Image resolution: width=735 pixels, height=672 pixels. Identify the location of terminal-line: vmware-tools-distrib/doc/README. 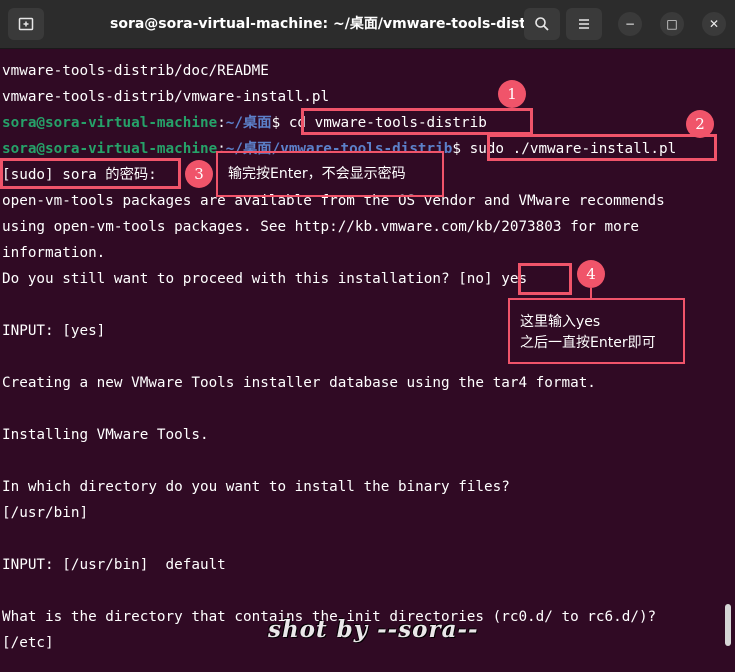
(135, 71).